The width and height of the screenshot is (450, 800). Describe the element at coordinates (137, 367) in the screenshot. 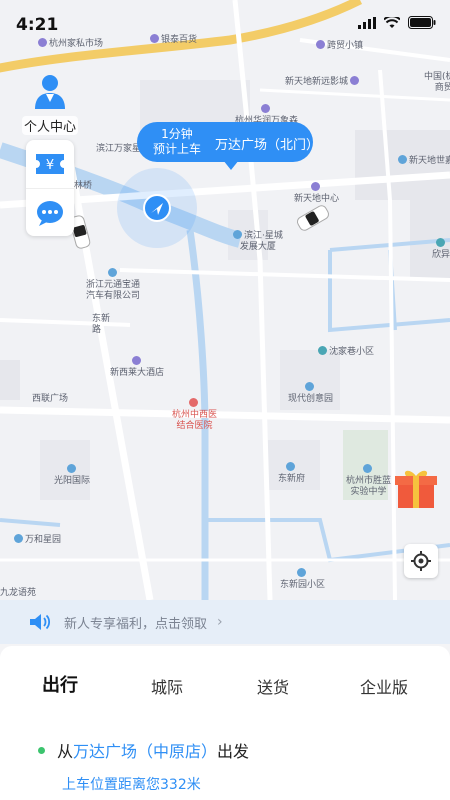

I see `poi-xinxi-hotel: 新西莱大酒店` at that location.